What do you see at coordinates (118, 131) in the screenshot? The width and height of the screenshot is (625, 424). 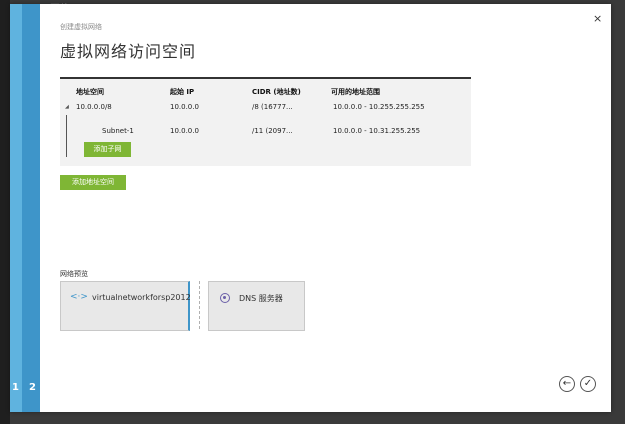 I see `subnet-name: Subnet-1` at bounding box center [118, 131].